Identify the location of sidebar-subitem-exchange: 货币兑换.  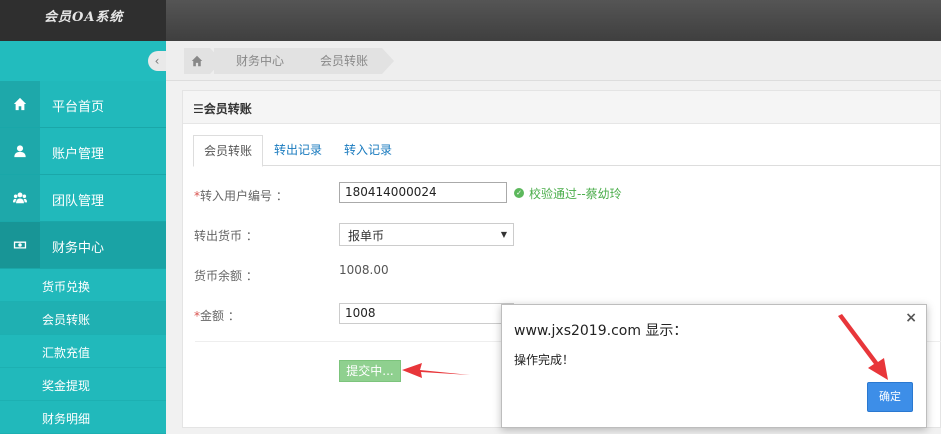
(83, 285).